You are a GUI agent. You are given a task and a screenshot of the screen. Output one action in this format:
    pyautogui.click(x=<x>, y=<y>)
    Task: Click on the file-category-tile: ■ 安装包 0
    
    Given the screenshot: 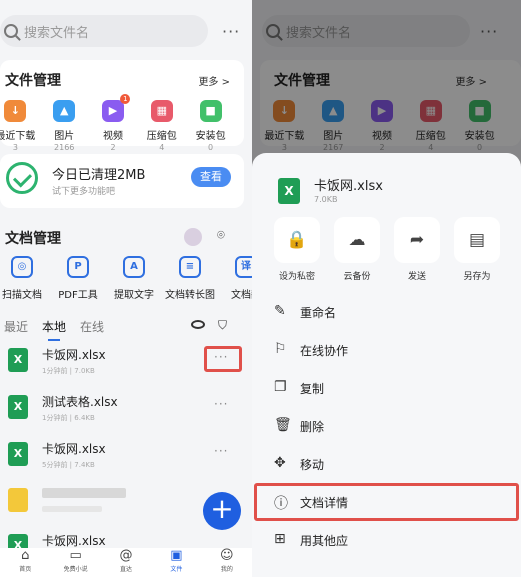 What is the action you would take?
    pyautogui.click(x=210, y=126)
    